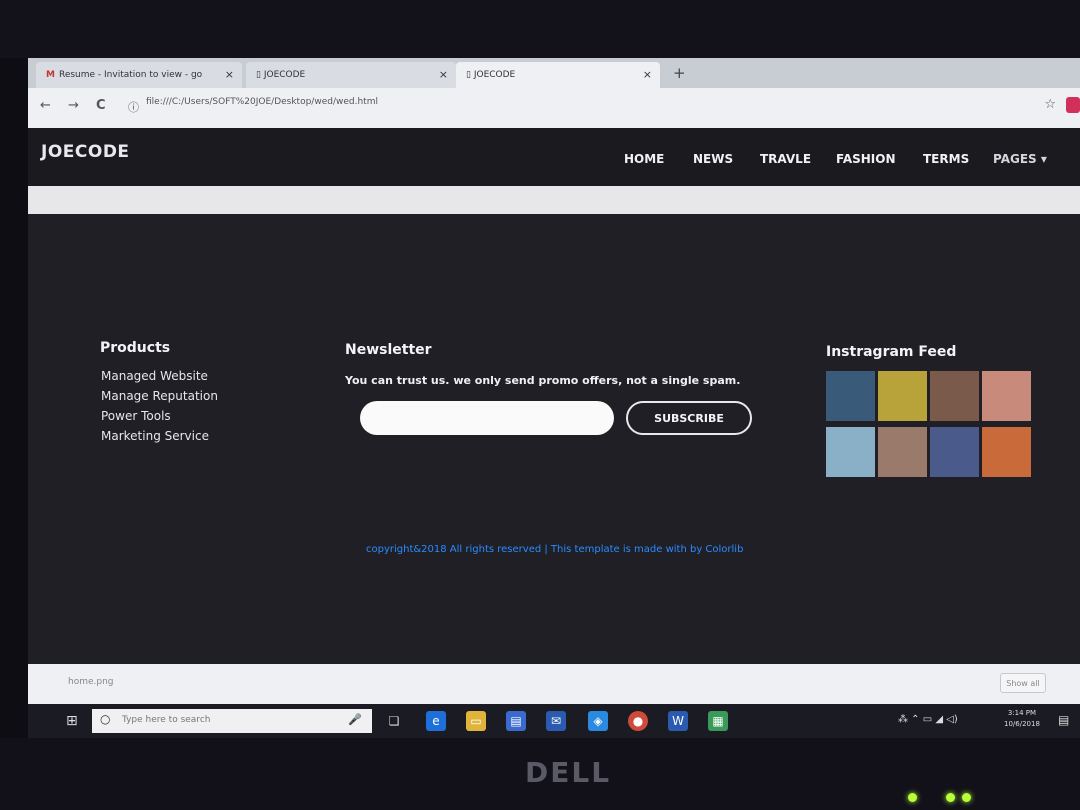 This screenshot has height=810, width=1080. What do you see at coordinates (130, 75) in the screenshot?
I see `tab-label: Resume - Invitation to view - go` at bounding box center [130, 75].